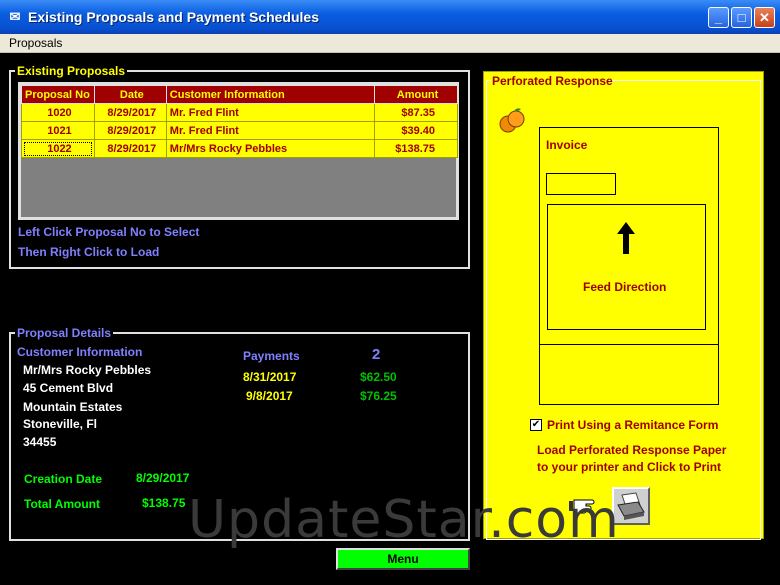 The width and height of the screenshot is (780, 585). I want to click on payments-label: Payments, so click(271, 356).